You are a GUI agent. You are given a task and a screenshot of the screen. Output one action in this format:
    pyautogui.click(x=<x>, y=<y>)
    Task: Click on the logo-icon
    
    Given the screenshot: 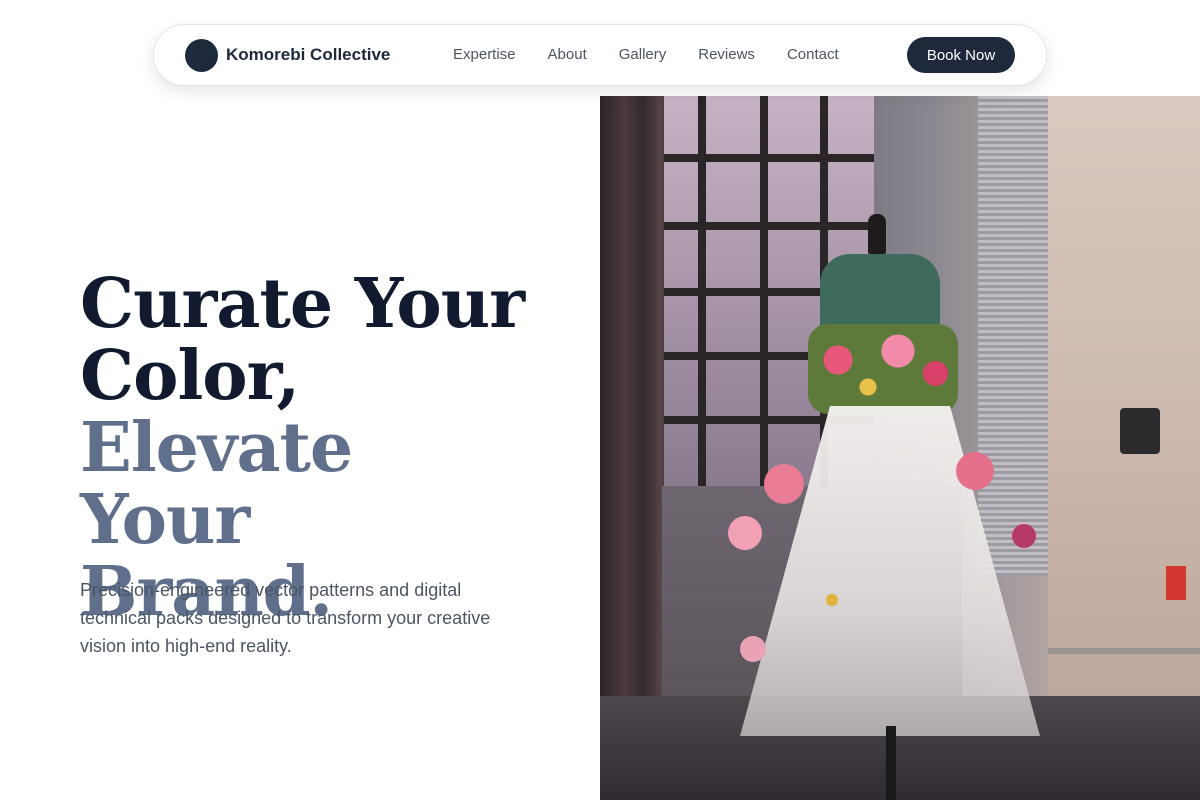 What is the action you would take?
    pyautogui.click(x=201, y=55)
    